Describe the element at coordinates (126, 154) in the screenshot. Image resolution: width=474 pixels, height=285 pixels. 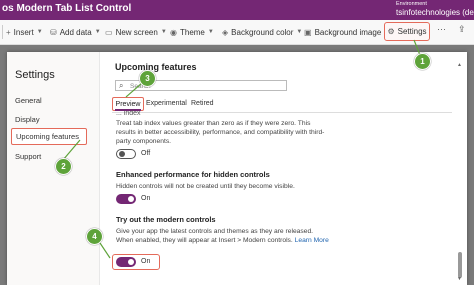
I see `tab-index-toggle` at that location.